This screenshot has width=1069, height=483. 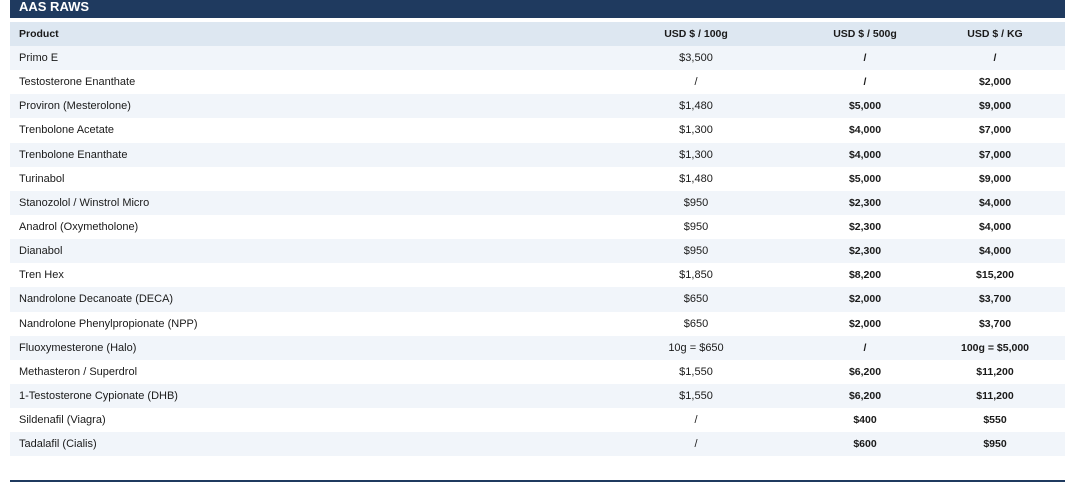 I want to click on price-500g-cell: $400, so click(x=865, y=420).